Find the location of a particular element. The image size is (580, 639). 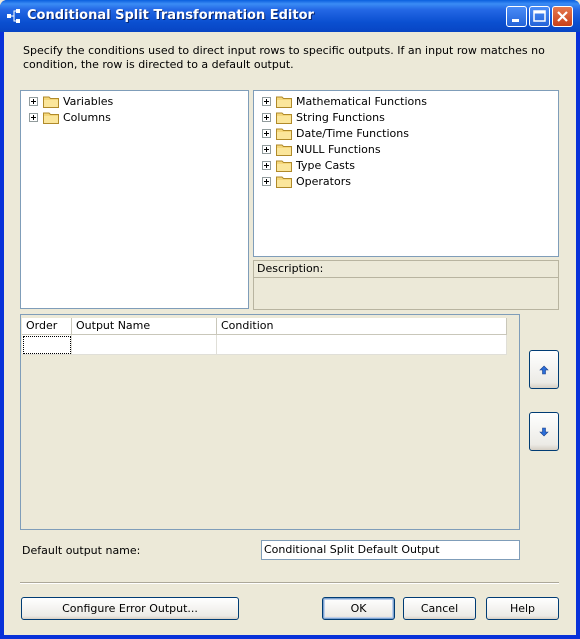

column-header-output-name: Output Name is located at coordinates (144, 326).